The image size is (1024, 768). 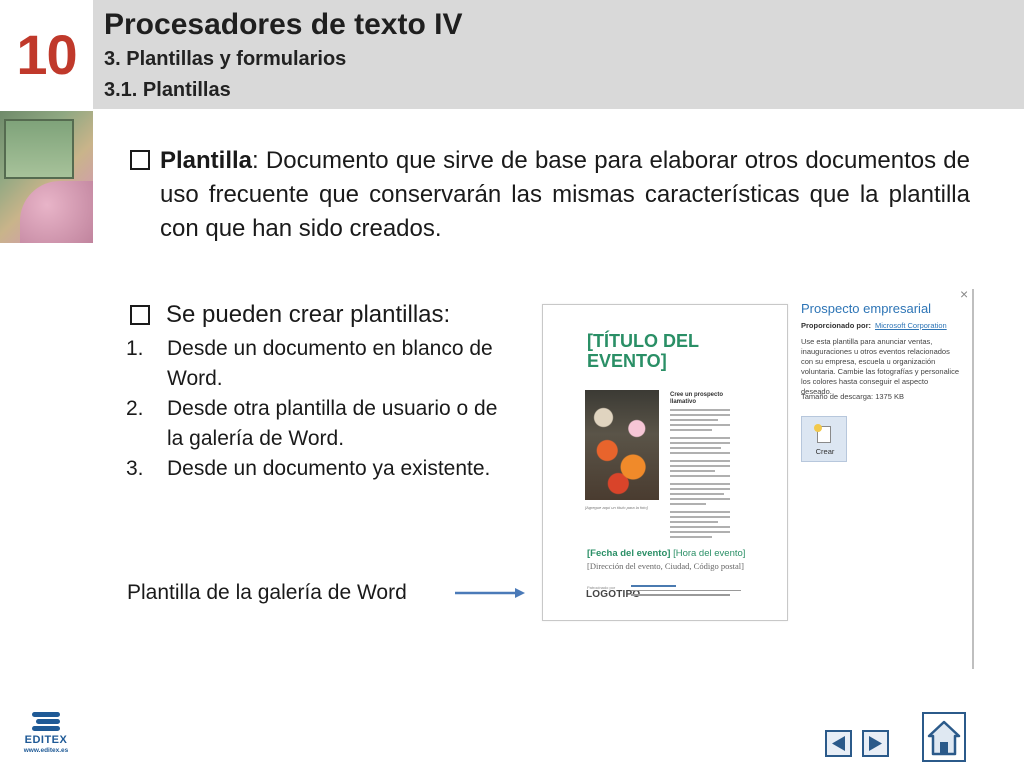 What do you see at coordinates (643, 351) in the screenshot?
I see `preview-title: [TÍTULO DEL EVENTO]` at bounding box center [643, 351].